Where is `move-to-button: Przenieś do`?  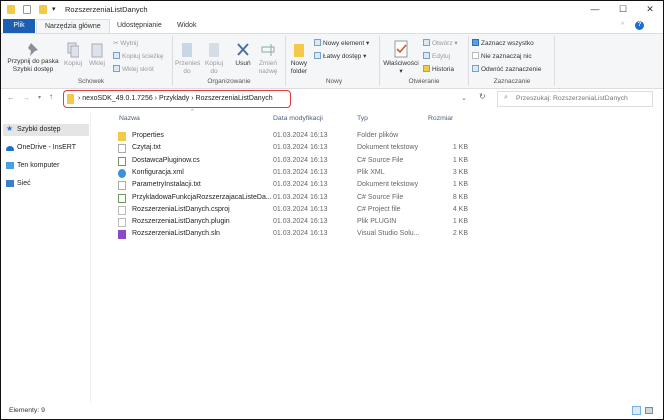
move-to-button: Przenieś do is located at coordinates (187, 59).